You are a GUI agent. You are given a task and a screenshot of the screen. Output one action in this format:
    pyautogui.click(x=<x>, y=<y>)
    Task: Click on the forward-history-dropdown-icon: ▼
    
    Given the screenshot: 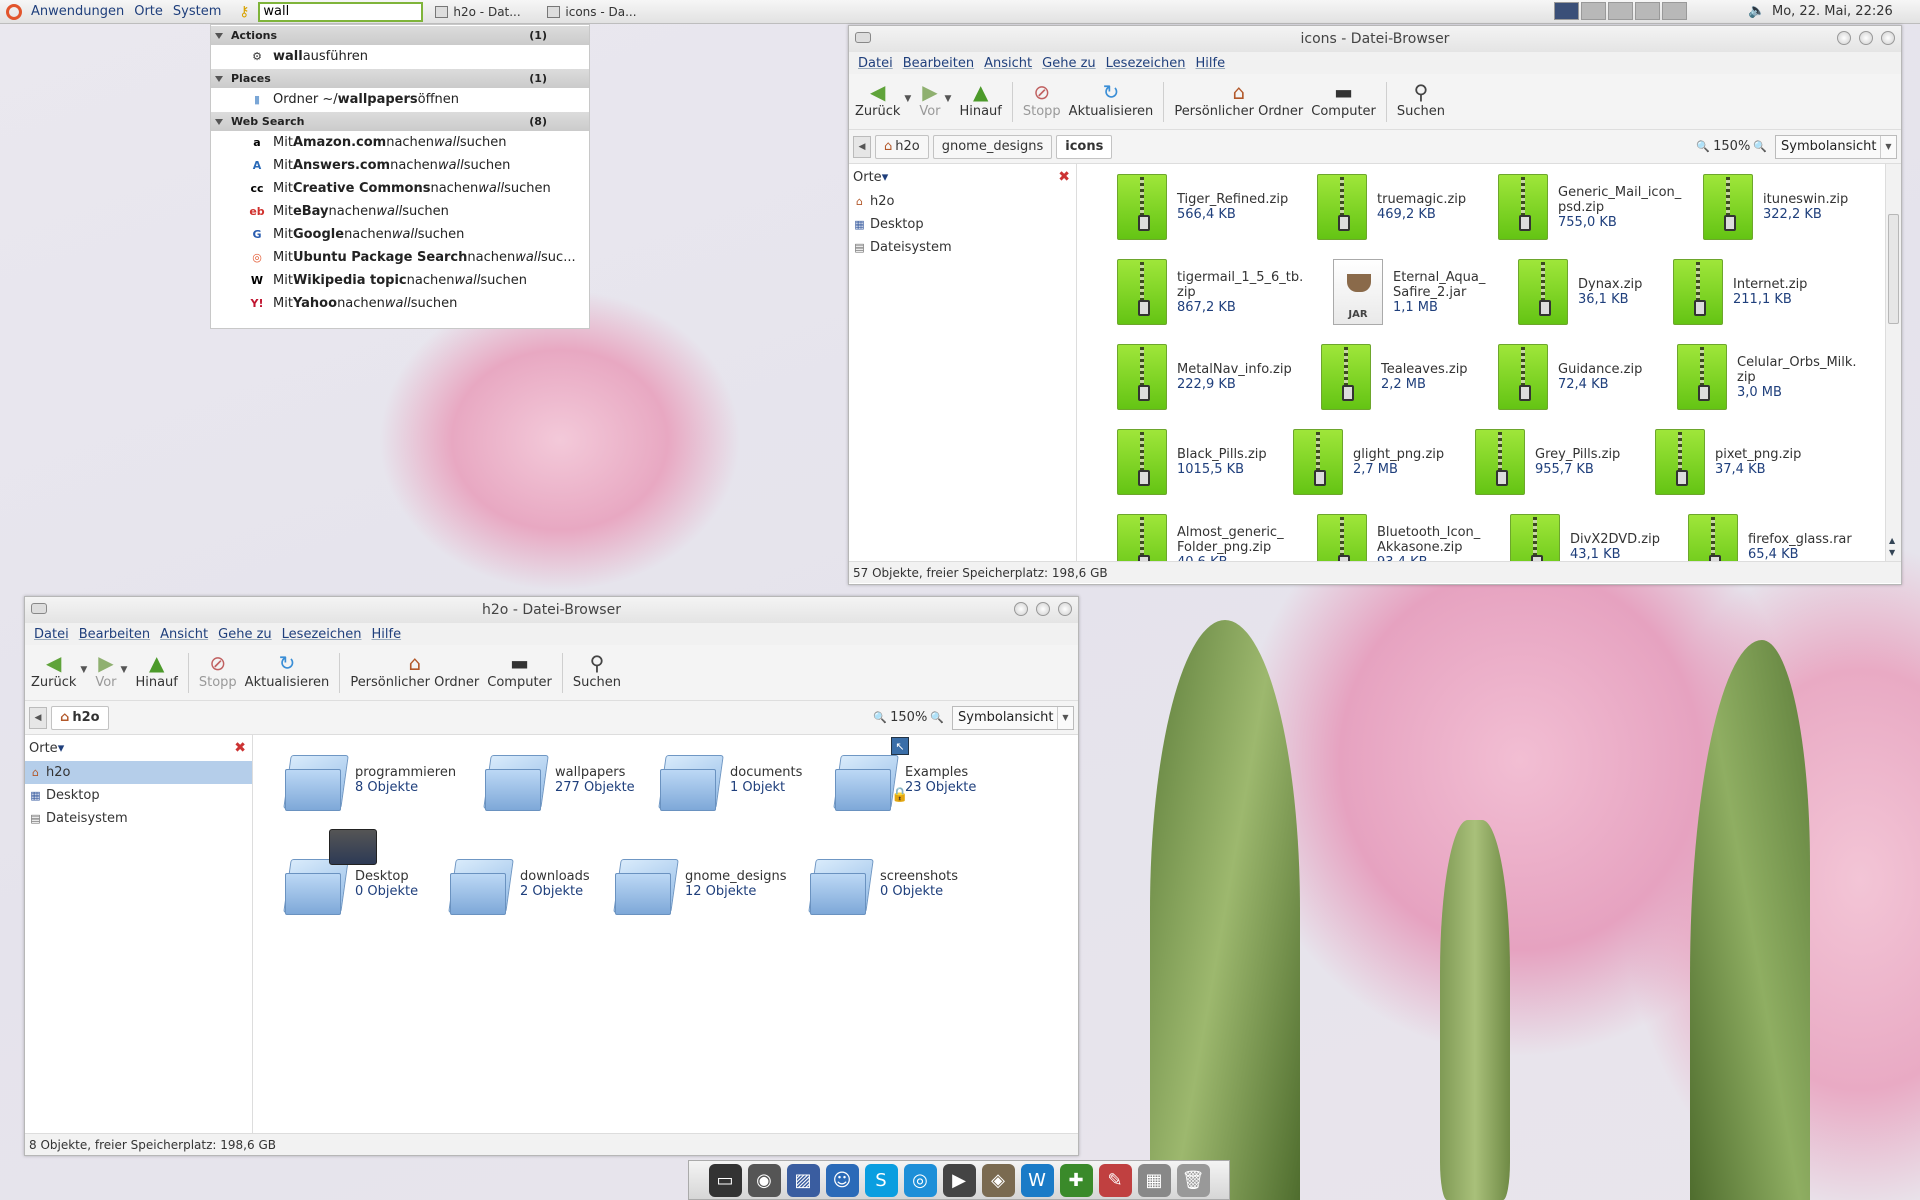 What is the action you would take?
    pyautogui.click(x=948, y=99)
    